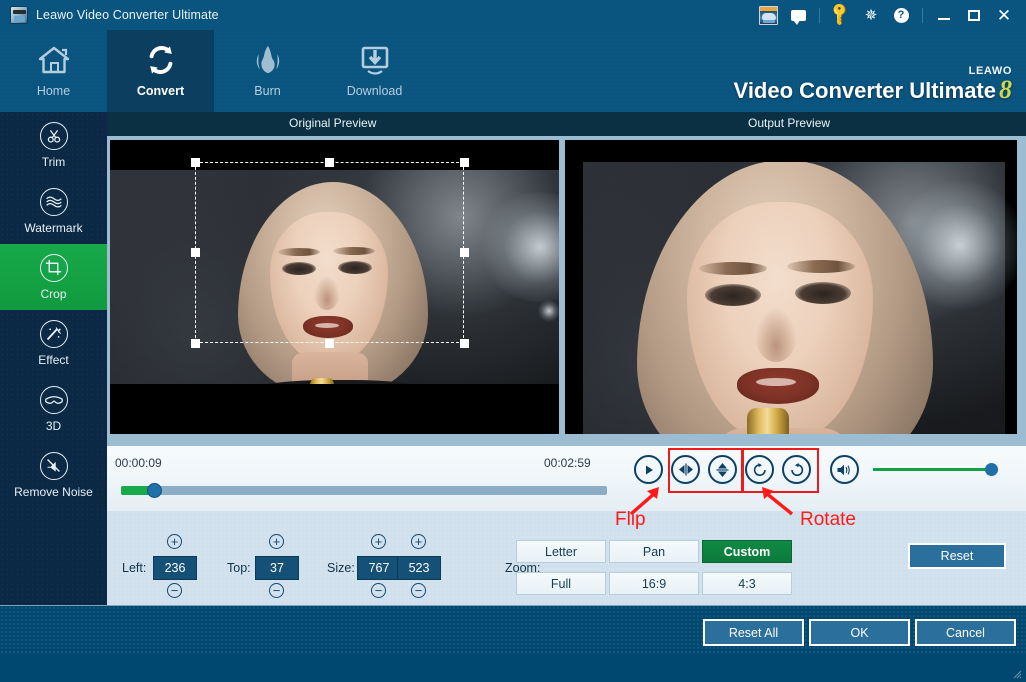 The height and width of the screenshot is (682, 1026). What do you see at coordinates (276, 541) in the screenshot?
I see `top-increase-button: +` at bounding box center [276, 541].